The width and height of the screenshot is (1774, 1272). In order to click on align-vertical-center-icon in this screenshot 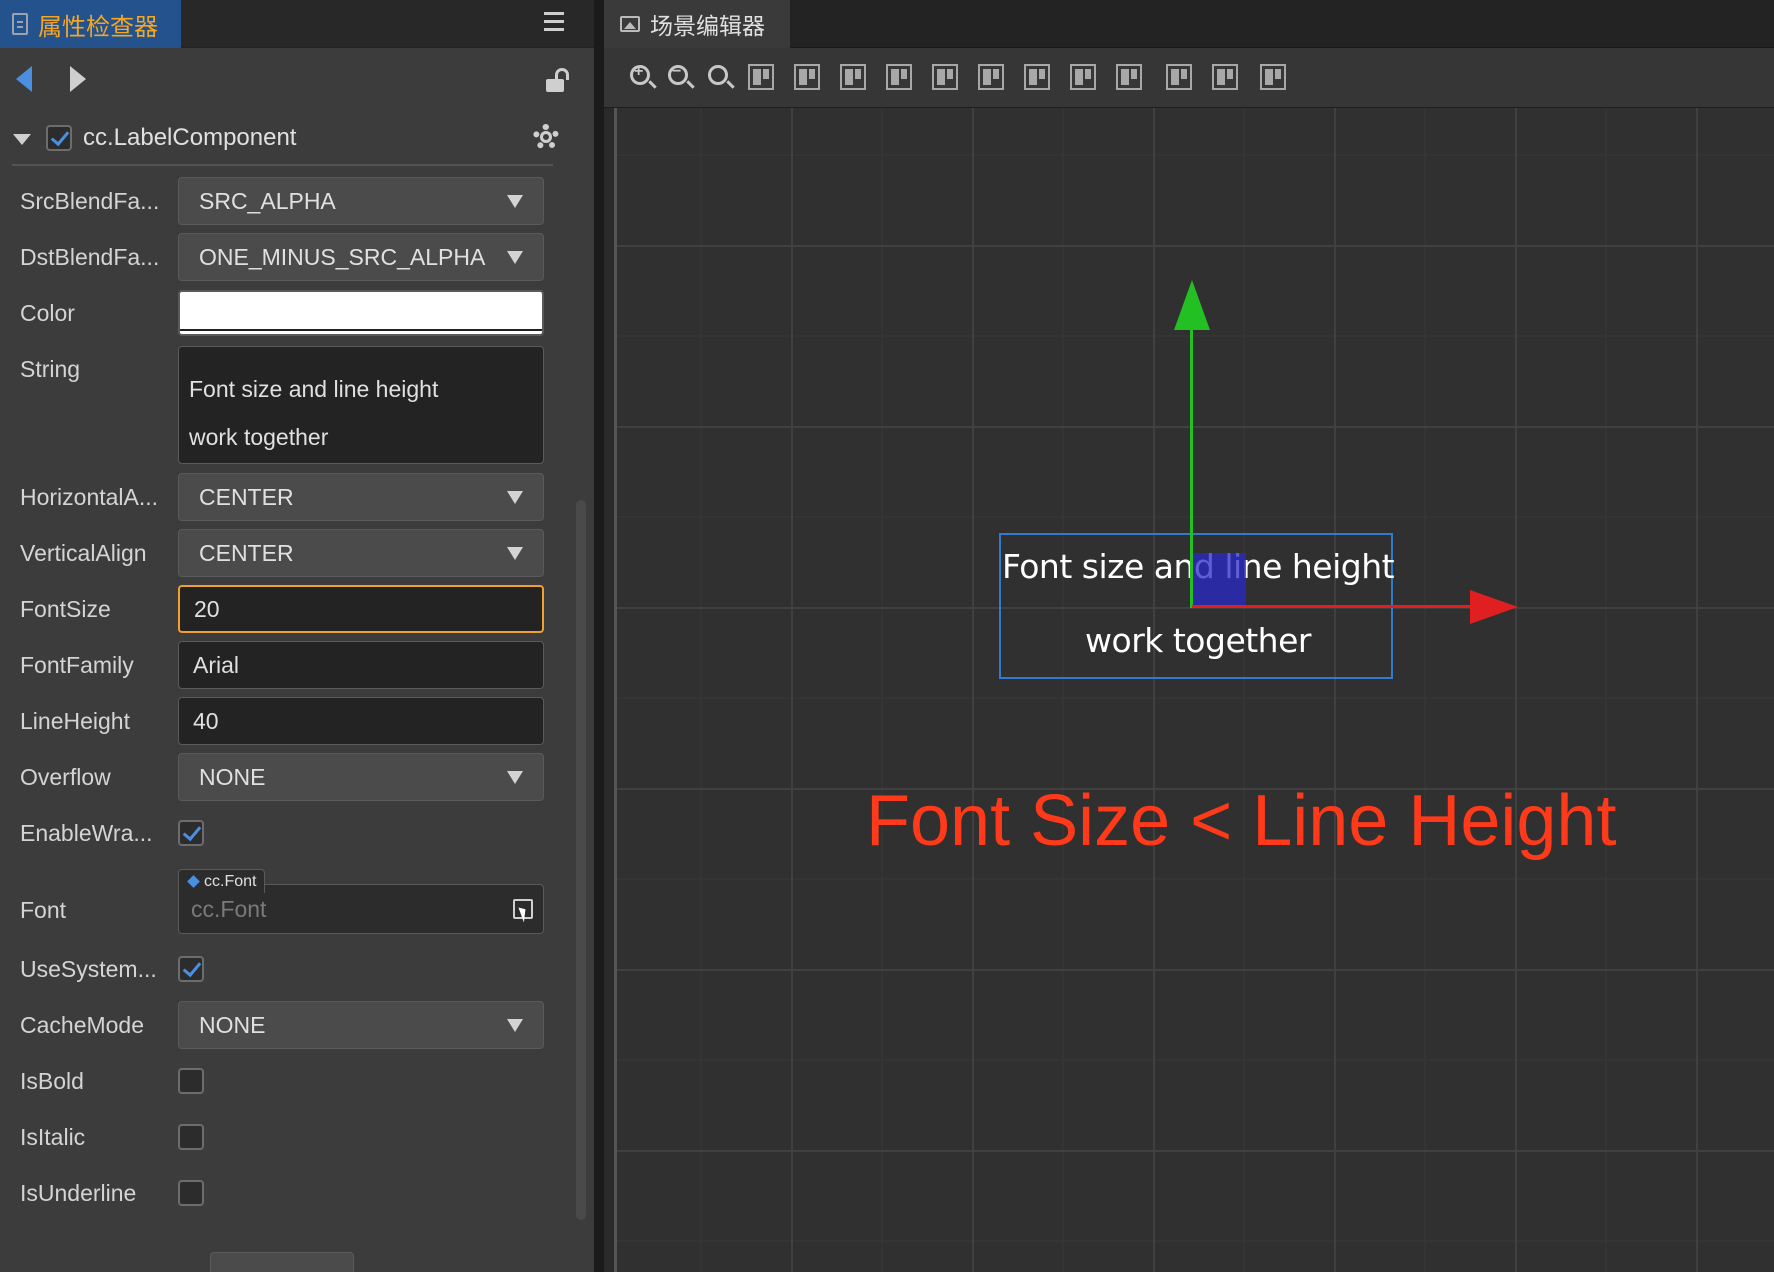, I will do `click(807, 77)`.